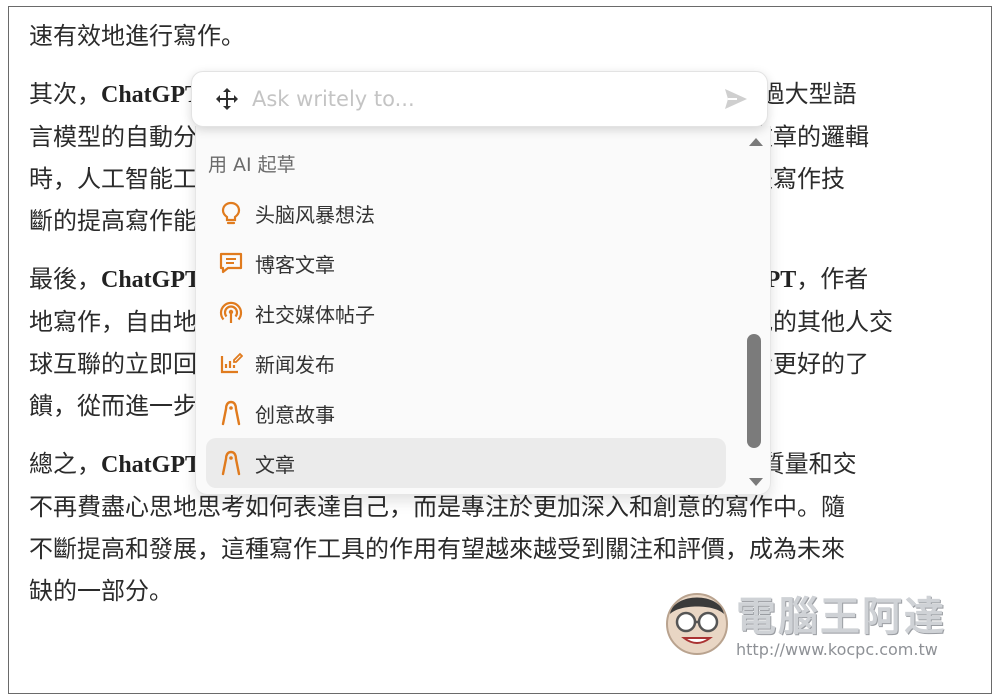 The image size is (1000, 700). Describe the element at coordinates (437, 549) in the screenshot. I see `article-text-segment: 不斷提高和發展，這種寫作工具的作用有望越來越受到關注和評價，成為未來` at that location.